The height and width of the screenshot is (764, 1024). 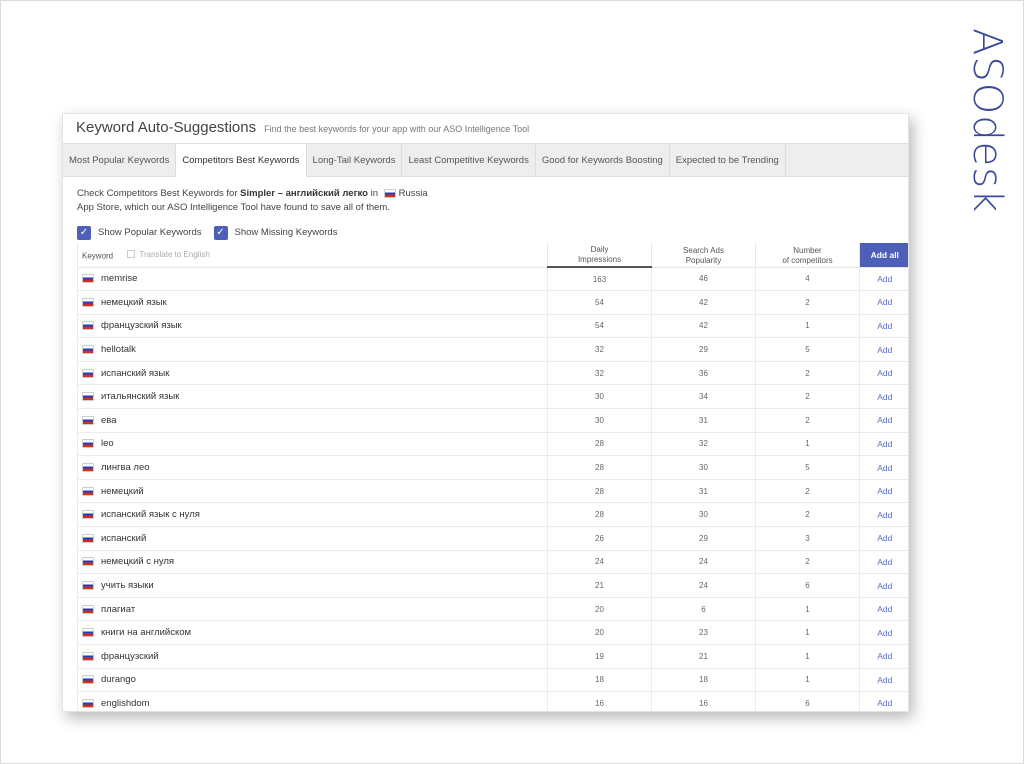 I want to click on popularity-cell: 23, so click(x=703, y=632).